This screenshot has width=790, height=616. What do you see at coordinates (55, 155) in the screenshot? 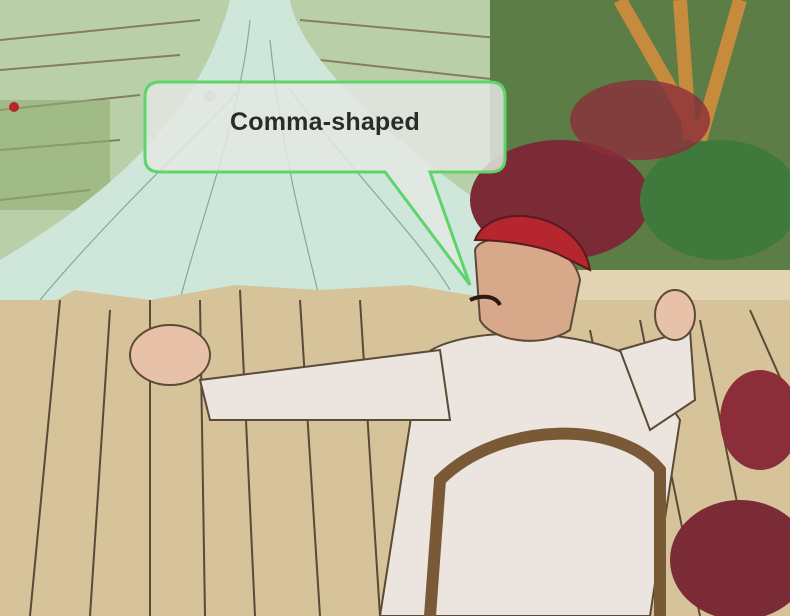
I see `field-patch` at bounding box center [55, 155].